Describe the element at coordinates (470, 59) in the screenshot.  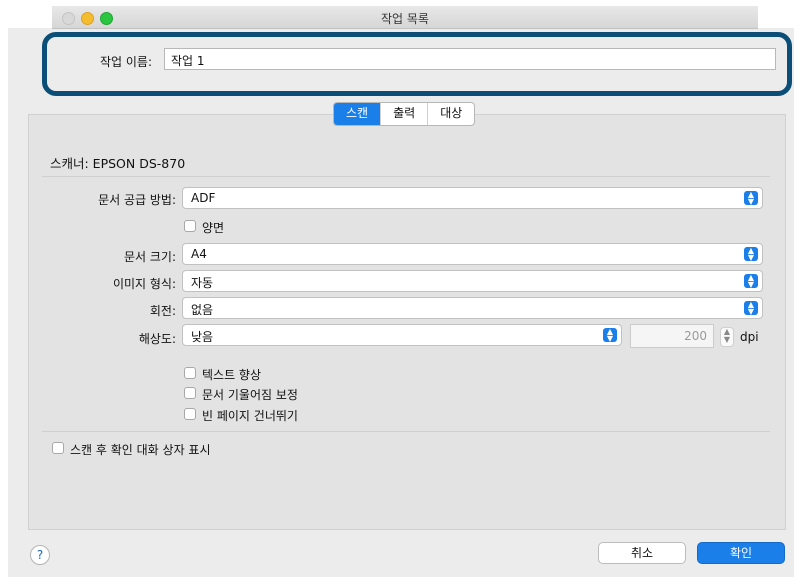
I see `job-name-input: 작업 1` at that location.